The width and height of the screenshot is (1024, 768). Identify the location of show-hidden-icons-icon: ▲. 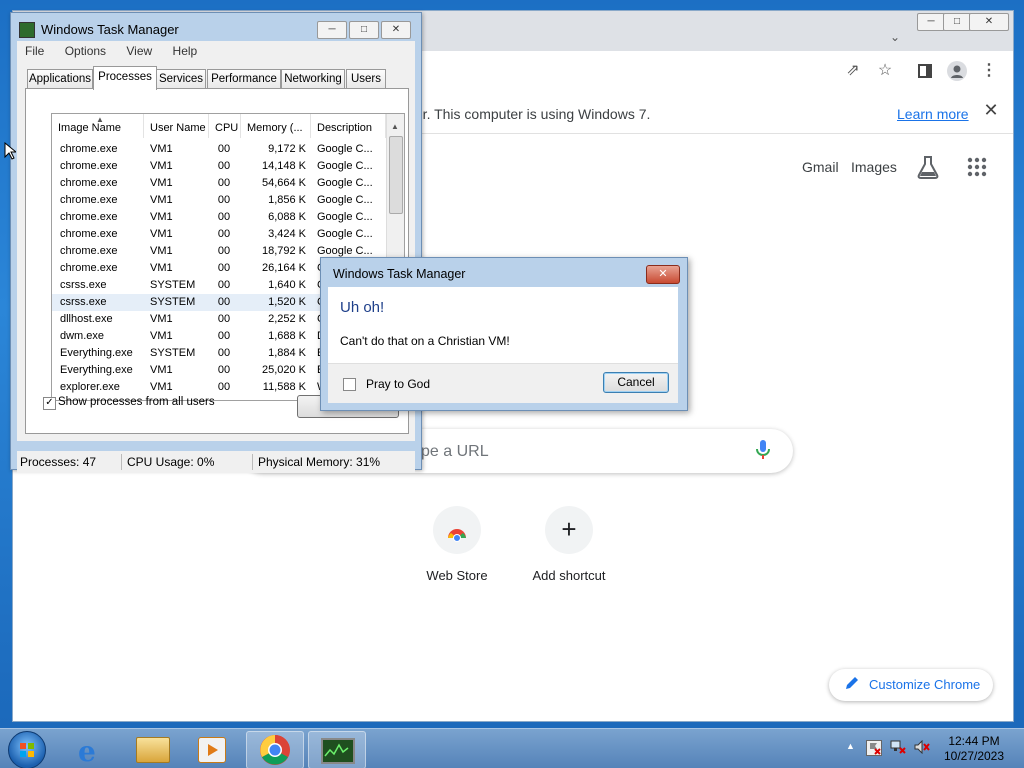
(850, 746).